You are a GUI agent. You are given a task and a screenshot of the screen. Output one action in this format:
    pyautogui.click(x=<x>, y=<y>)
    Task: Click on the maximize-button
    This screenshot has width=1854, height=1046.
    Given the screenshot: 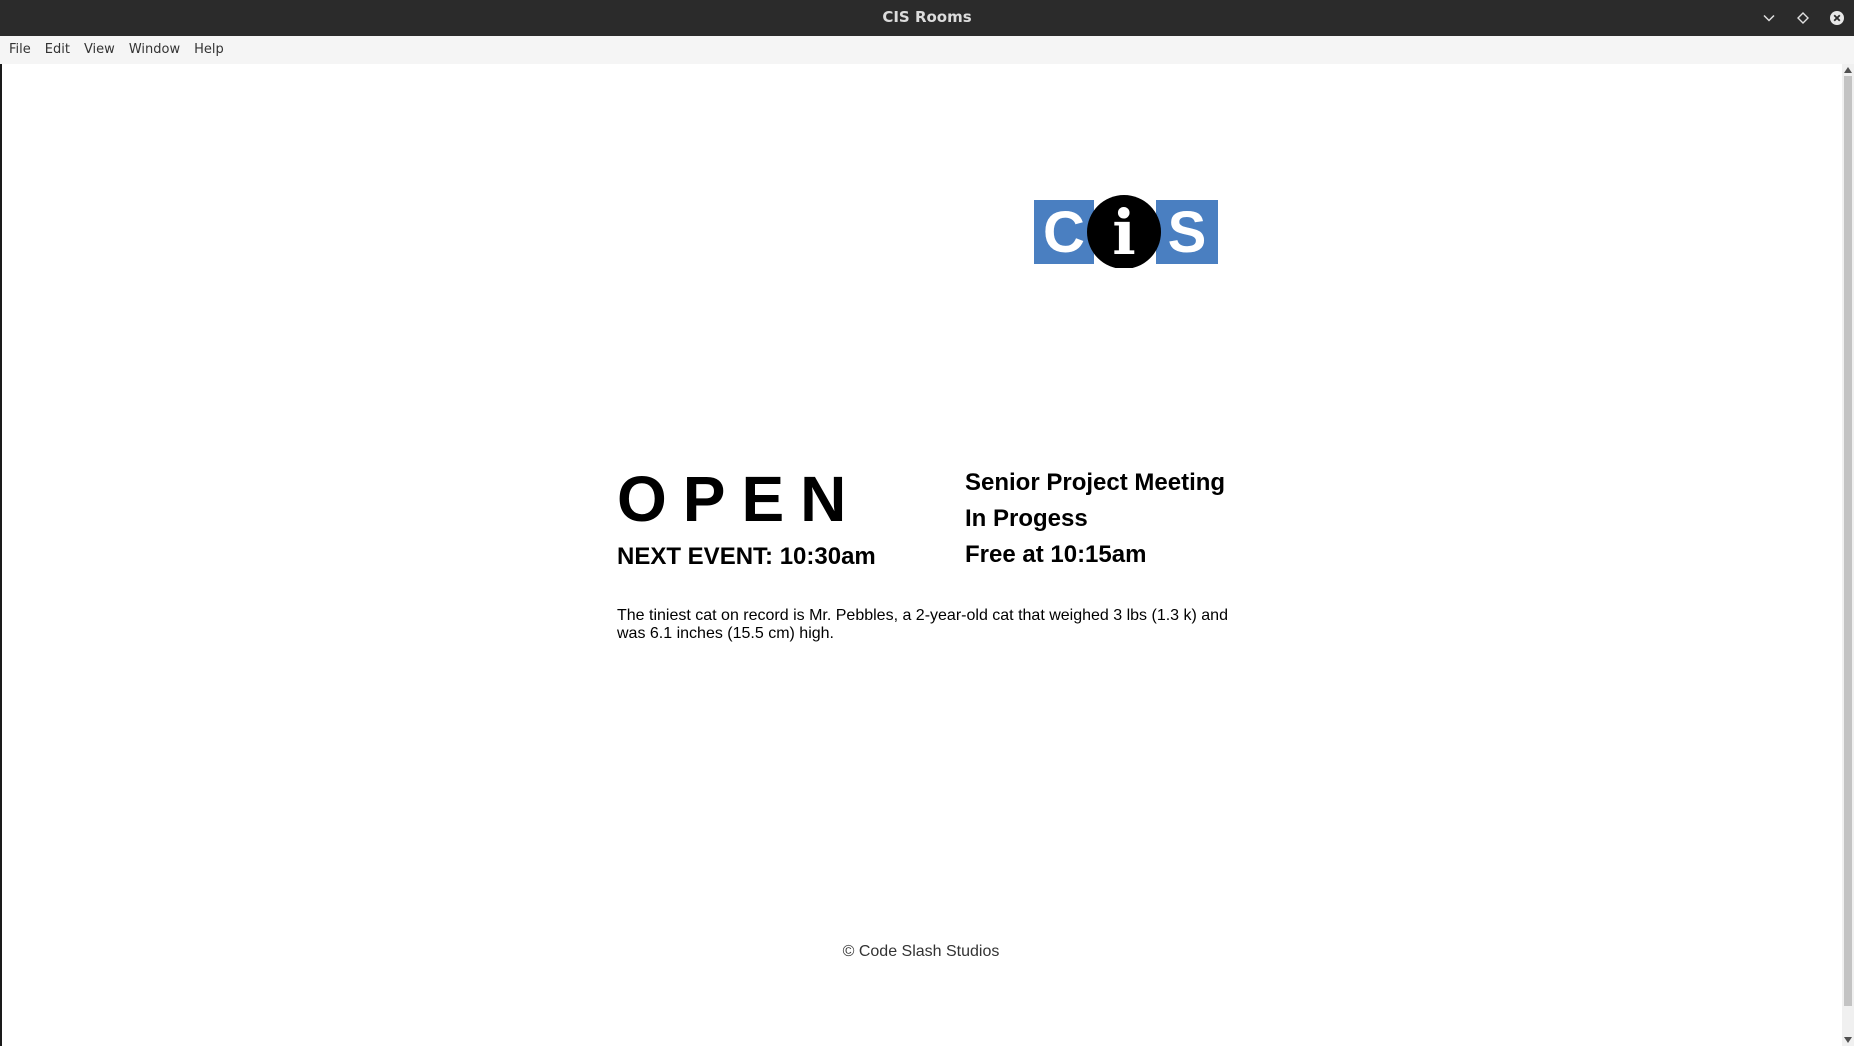 What is the action you would take?
    pyautogui.click(x=1803, y=18)
    